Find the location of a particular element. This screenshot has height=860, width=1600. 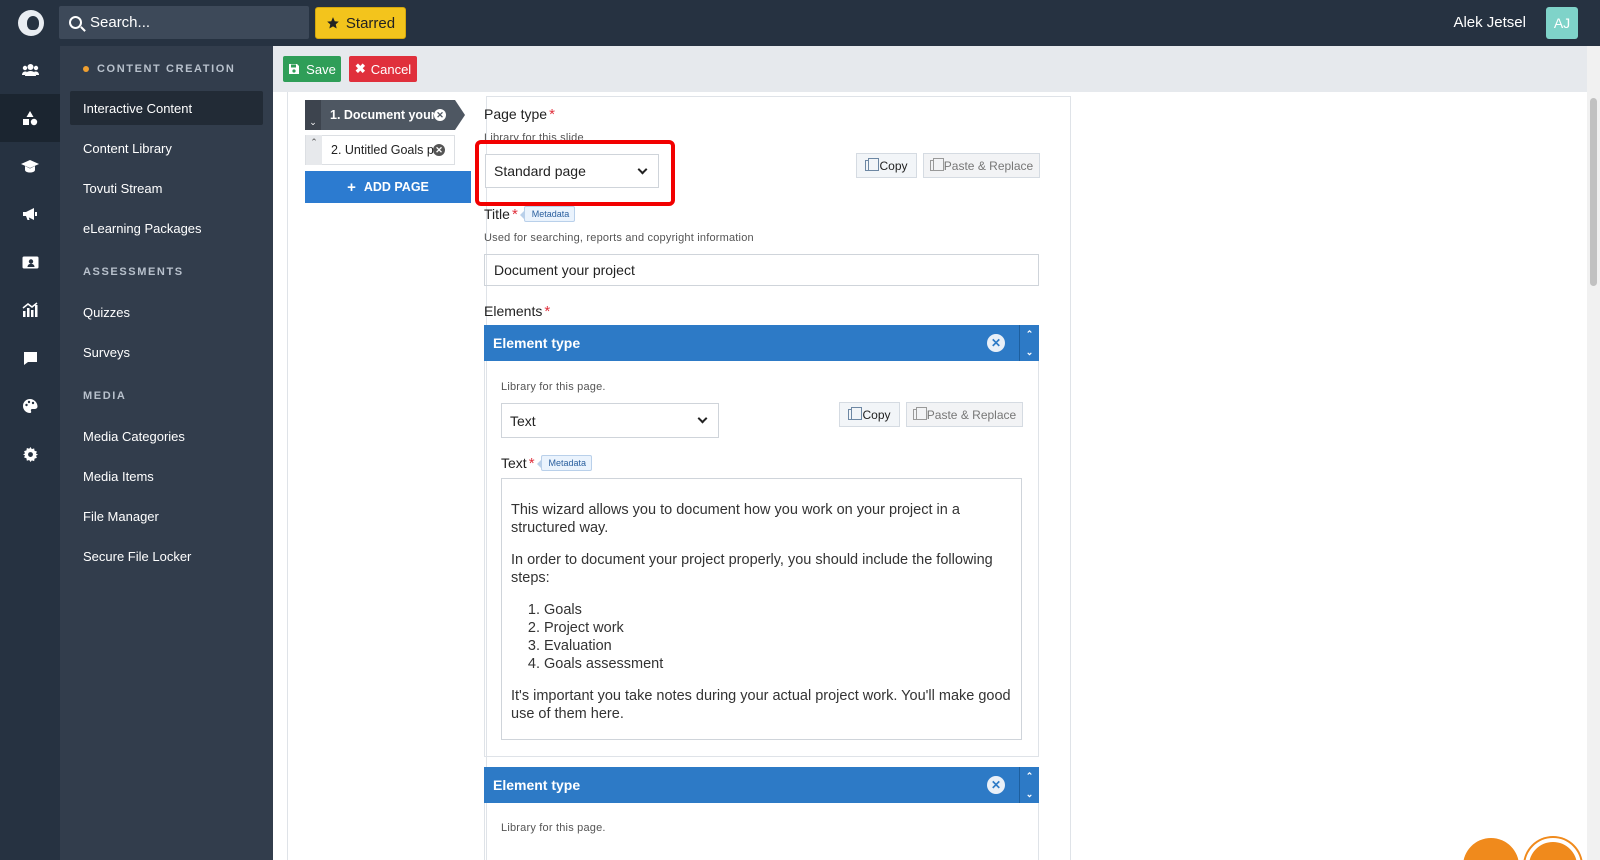

elements-label: Elements * is located at coordinates (517, 311).